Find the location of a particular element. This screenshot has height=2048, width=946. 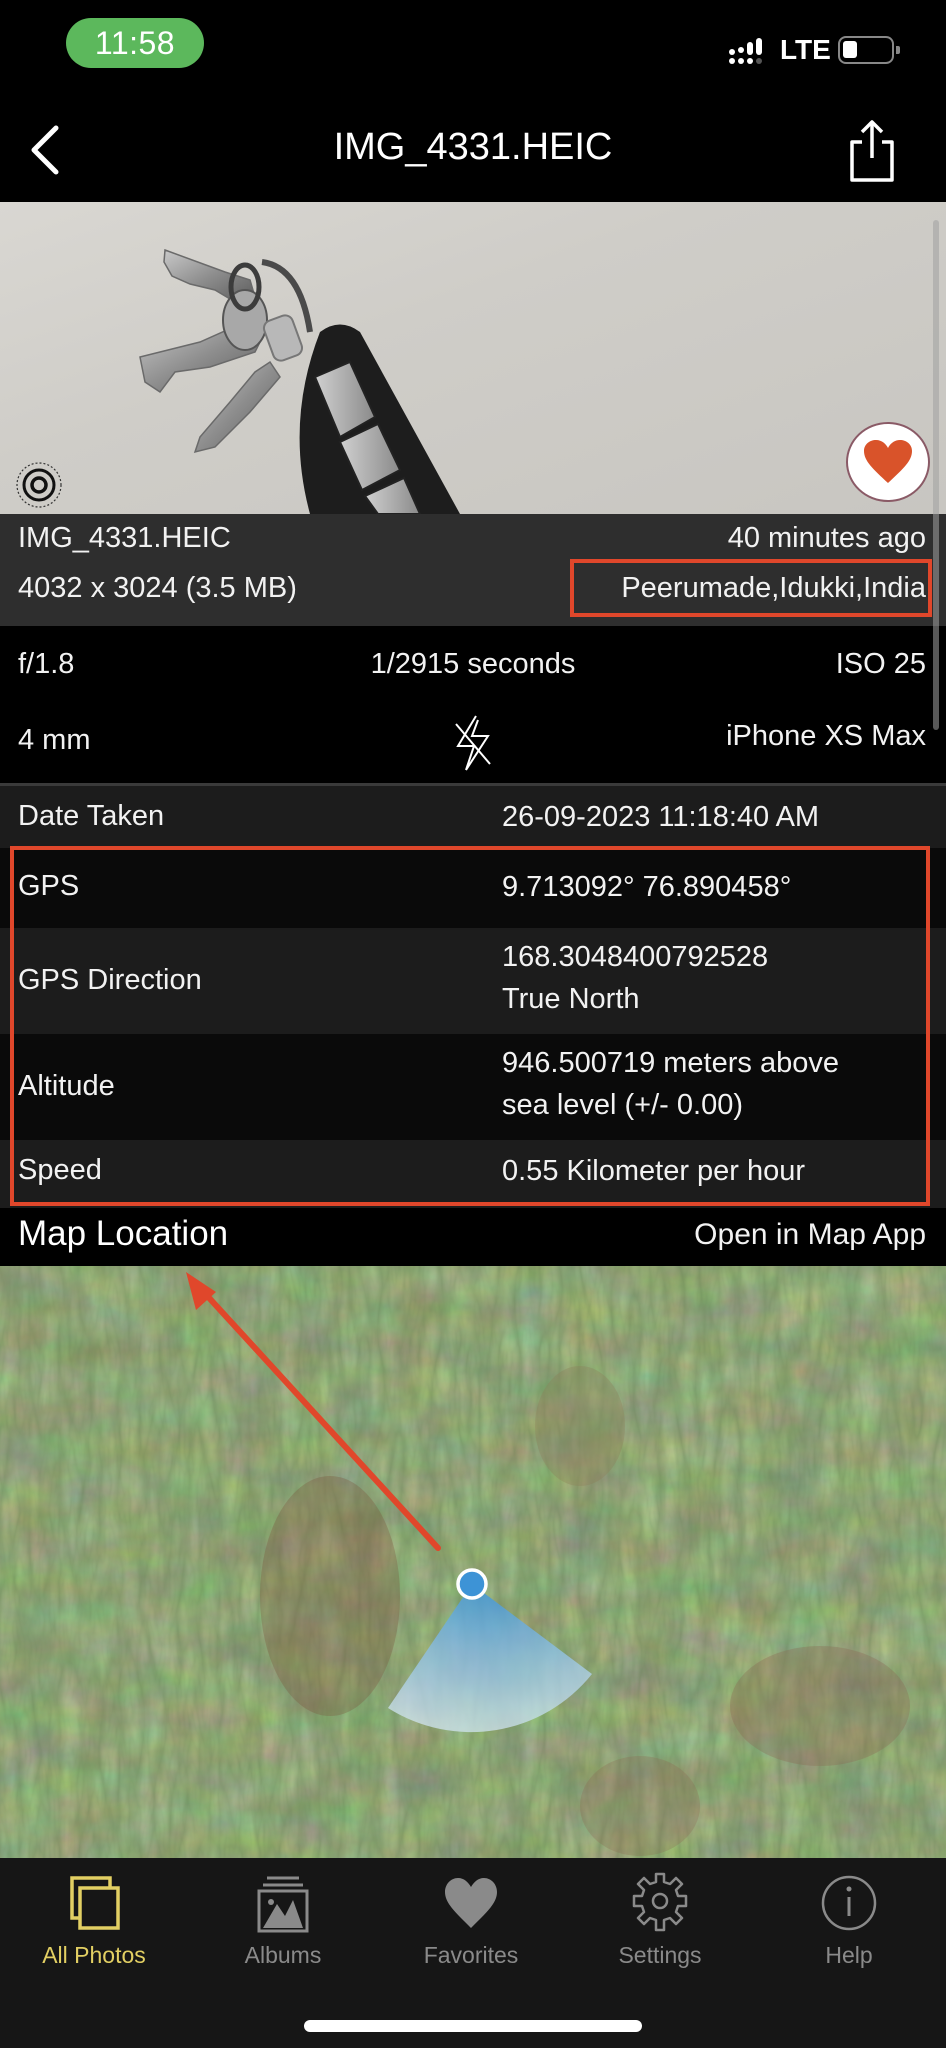

gear-icon is located at coordinates (660, 1902).